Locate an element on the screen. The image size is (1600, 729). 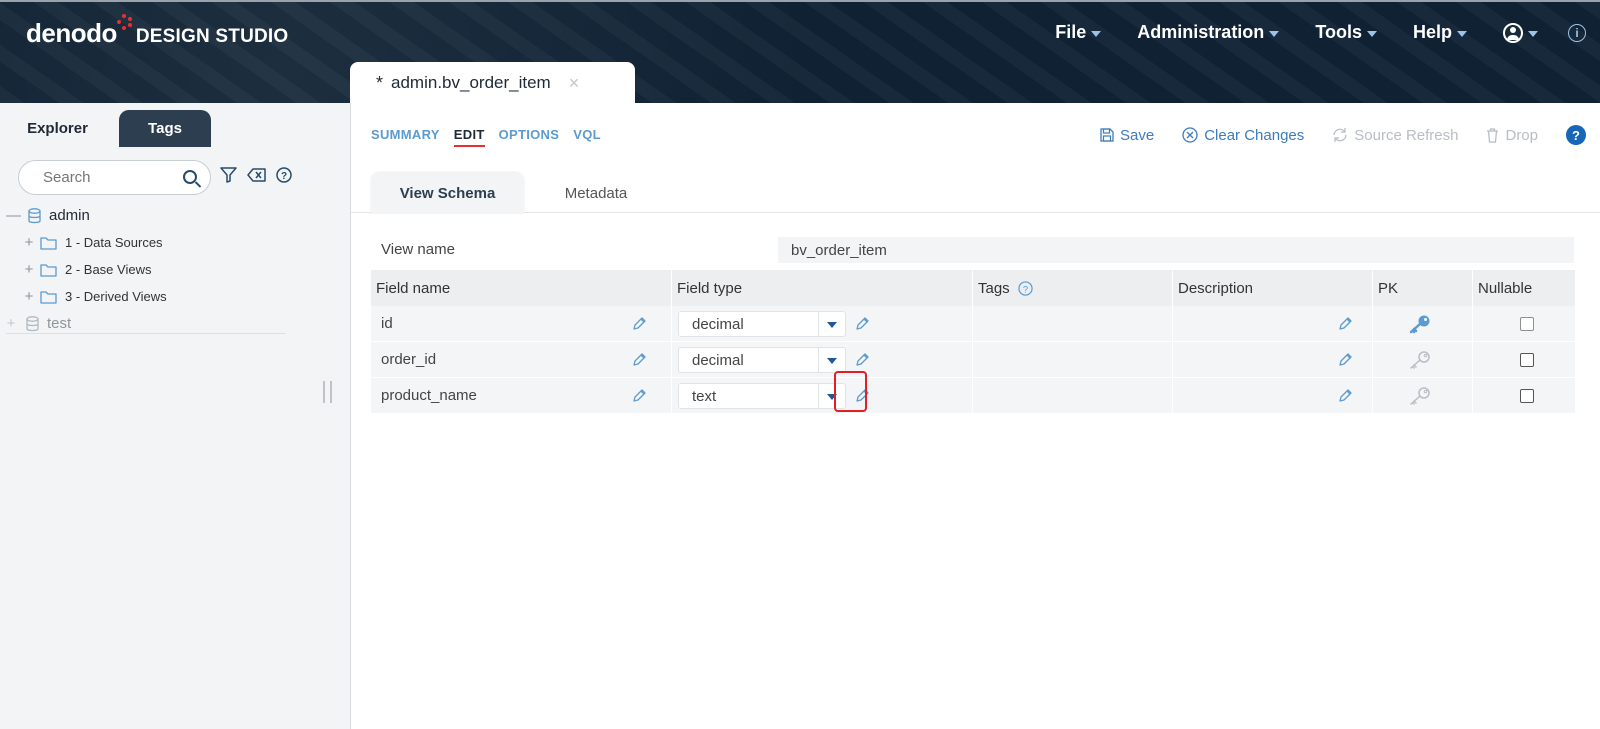
tab-explorer: Explorer is located at coordinates (57, 128).